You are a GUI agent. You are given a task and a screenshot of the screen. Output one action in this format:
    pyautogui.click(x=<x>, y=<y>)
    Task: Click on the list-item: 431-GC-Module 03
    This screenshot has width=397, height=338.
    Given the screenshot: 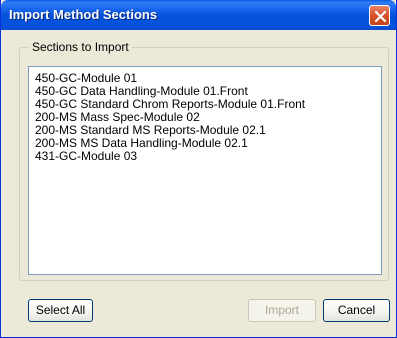 What is the action you would take?
    pyautogui.click(x=86, y=156)
    